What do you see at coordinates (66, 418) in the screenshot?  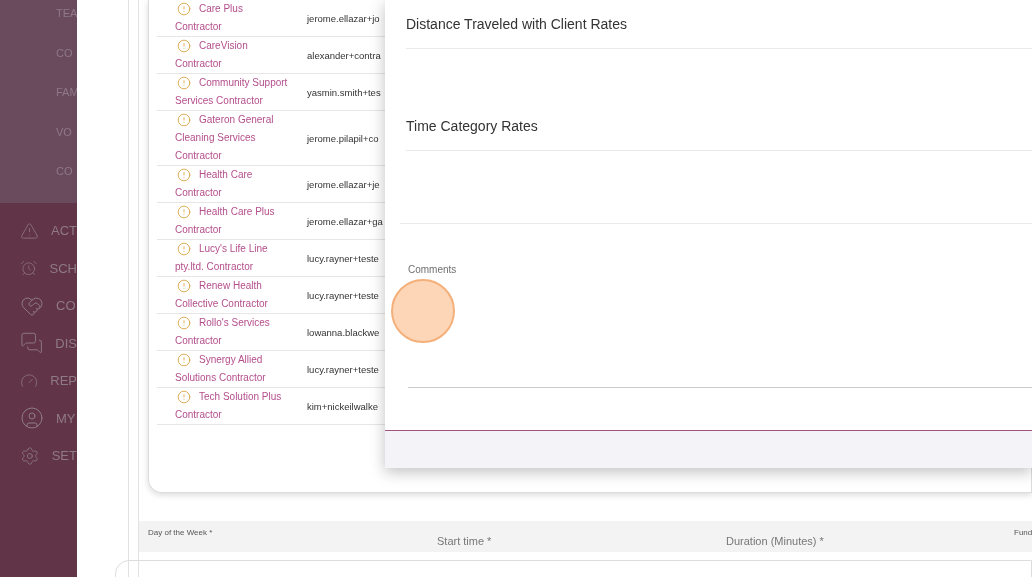 I see `sidebar-item: MY` at bounding box center [66, 418].